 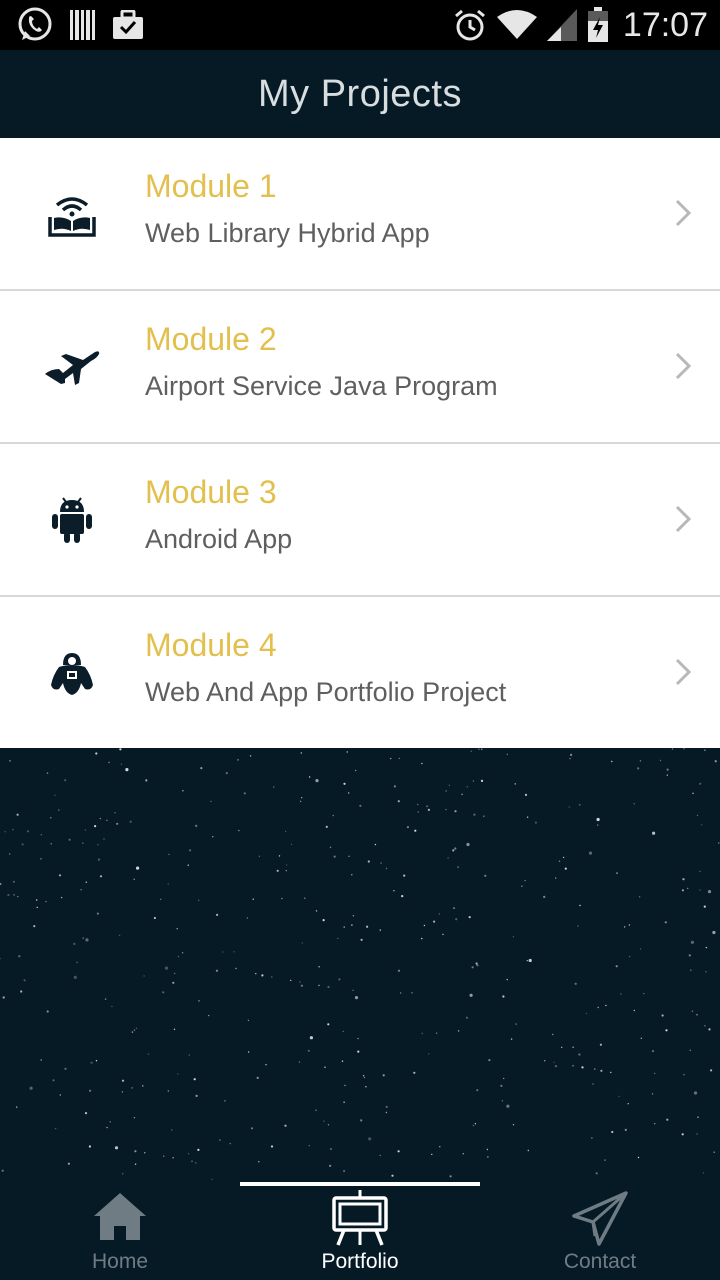 I want to click on tab-contact: Contact, so click(x=600, y=1230).